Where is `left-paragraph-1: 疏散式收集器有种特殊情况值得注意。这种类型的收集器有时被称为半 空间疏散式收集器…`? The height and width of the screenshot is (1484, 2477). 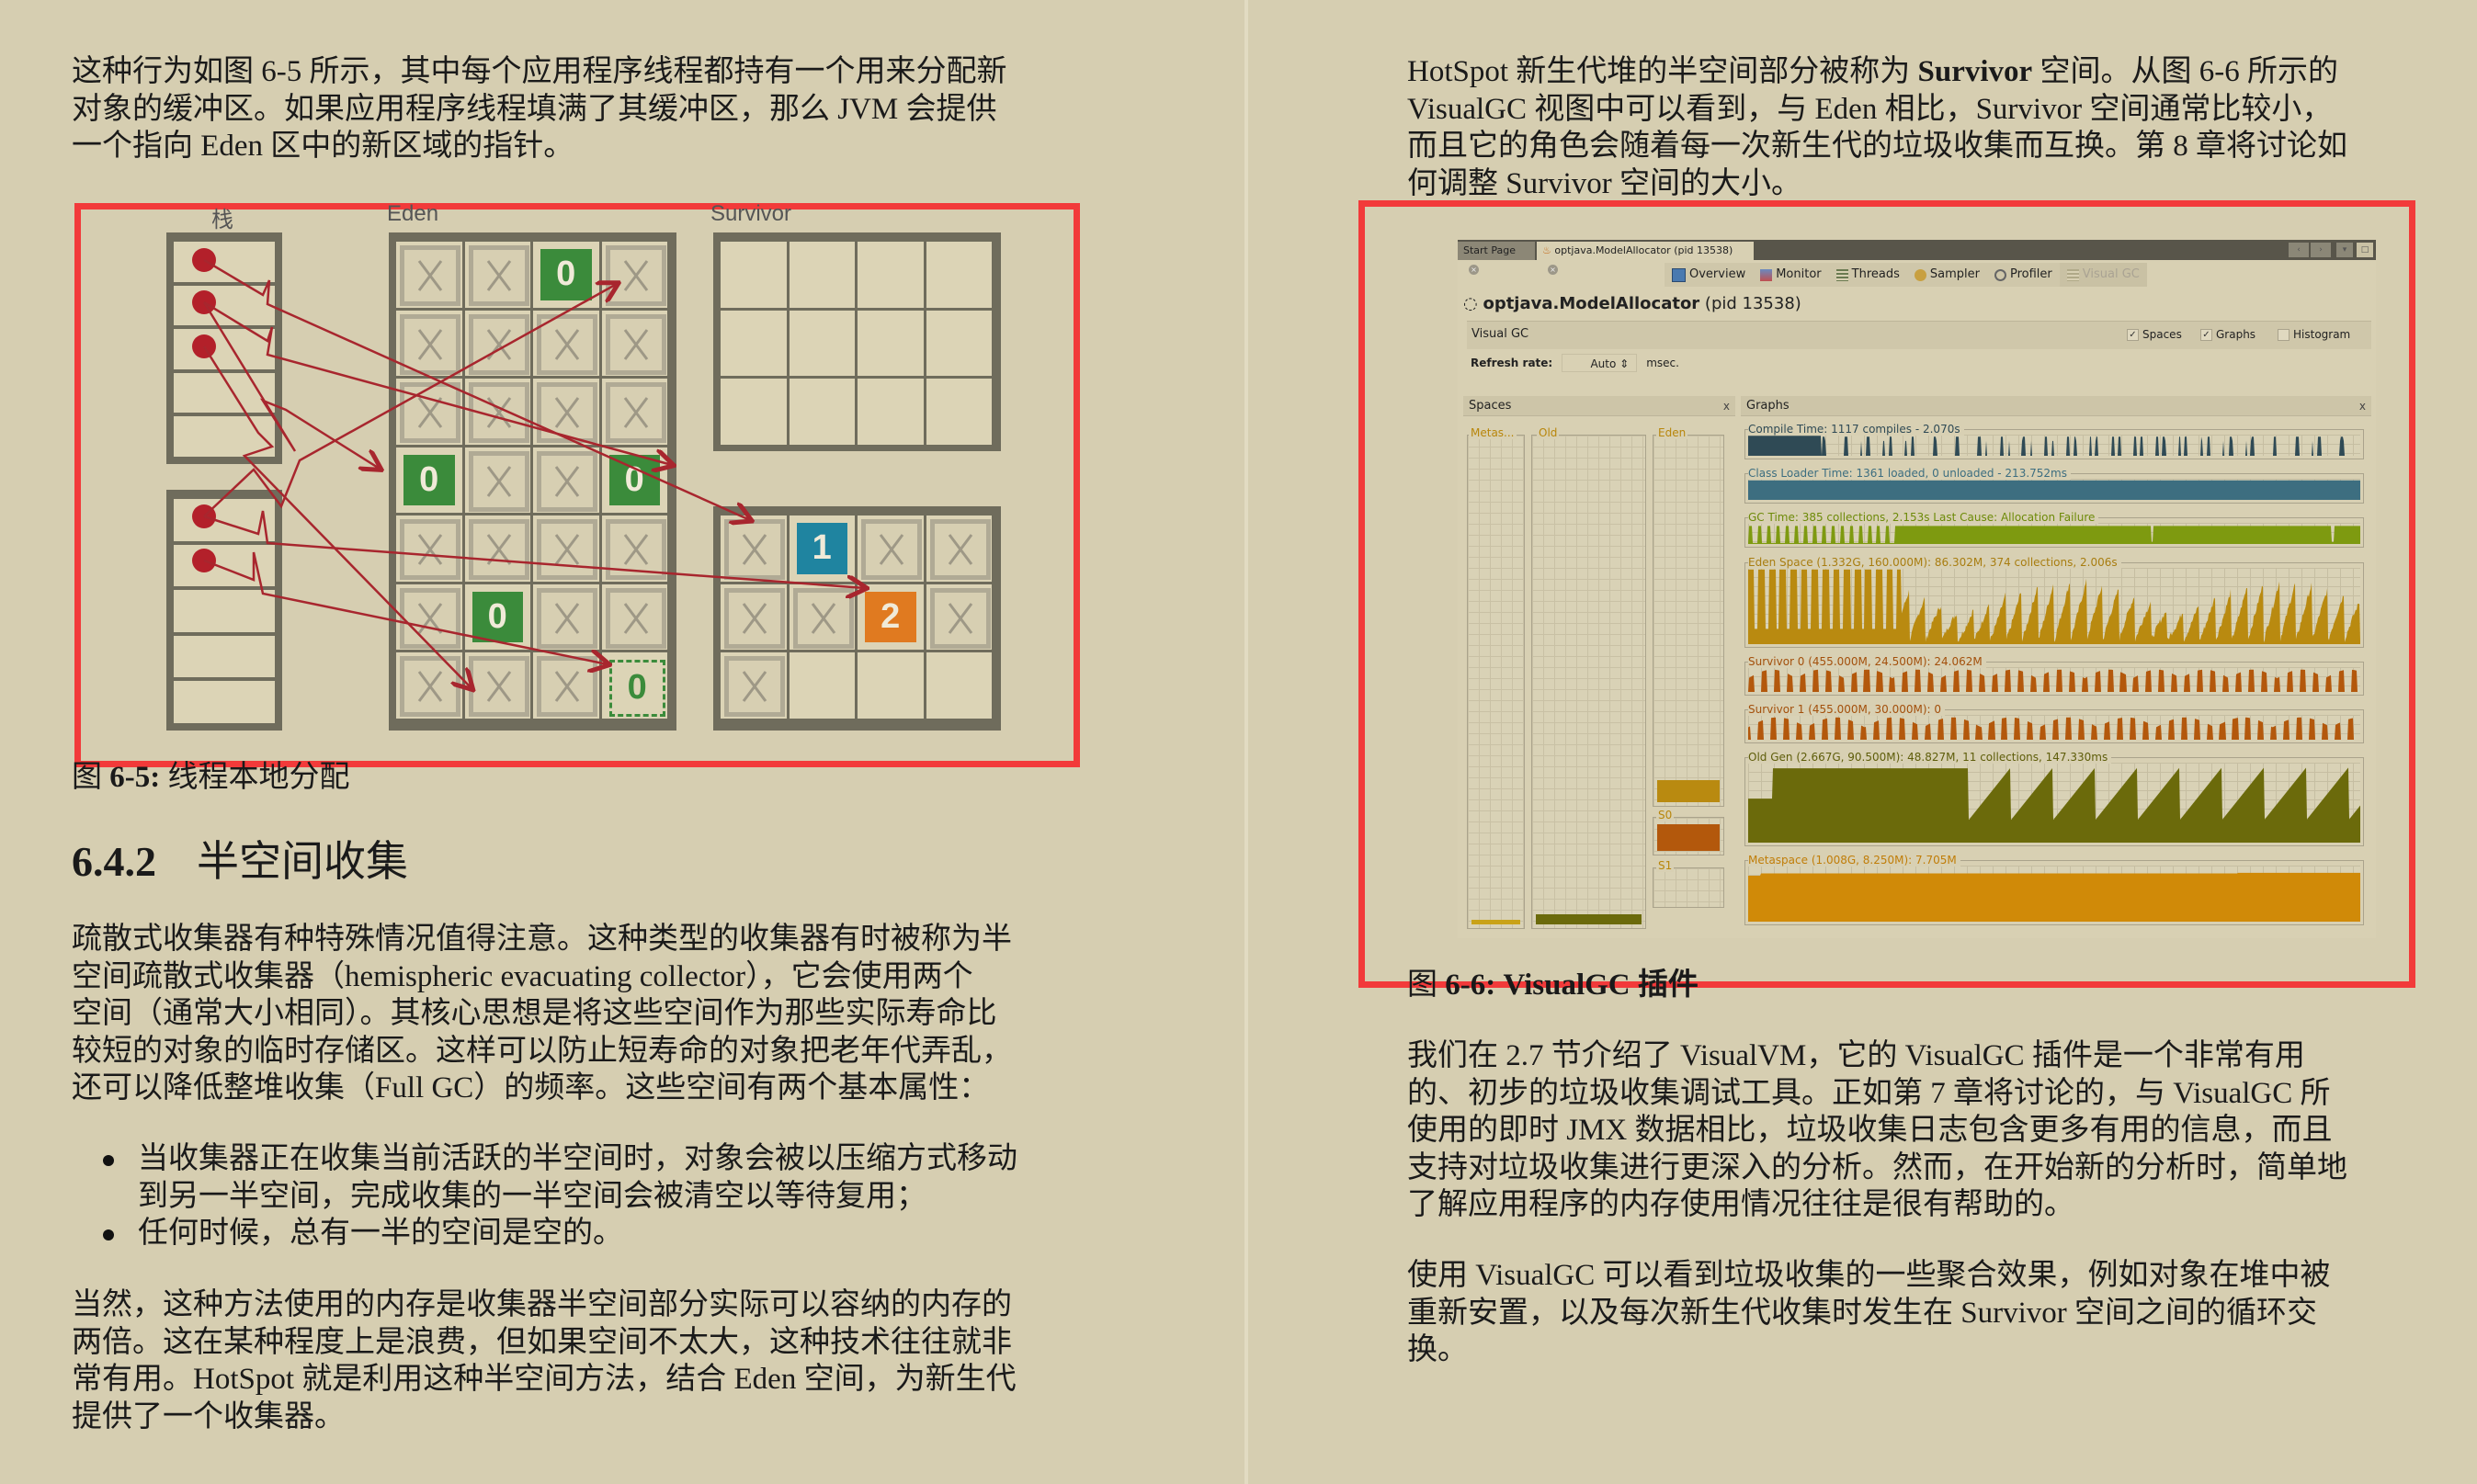
left-paragraph-1: 疏散式收集器有种特殊情况值得注意。这种类型的收集器有时被称为半 空间疏散式收集器… is located at coordinates (582, 1014).